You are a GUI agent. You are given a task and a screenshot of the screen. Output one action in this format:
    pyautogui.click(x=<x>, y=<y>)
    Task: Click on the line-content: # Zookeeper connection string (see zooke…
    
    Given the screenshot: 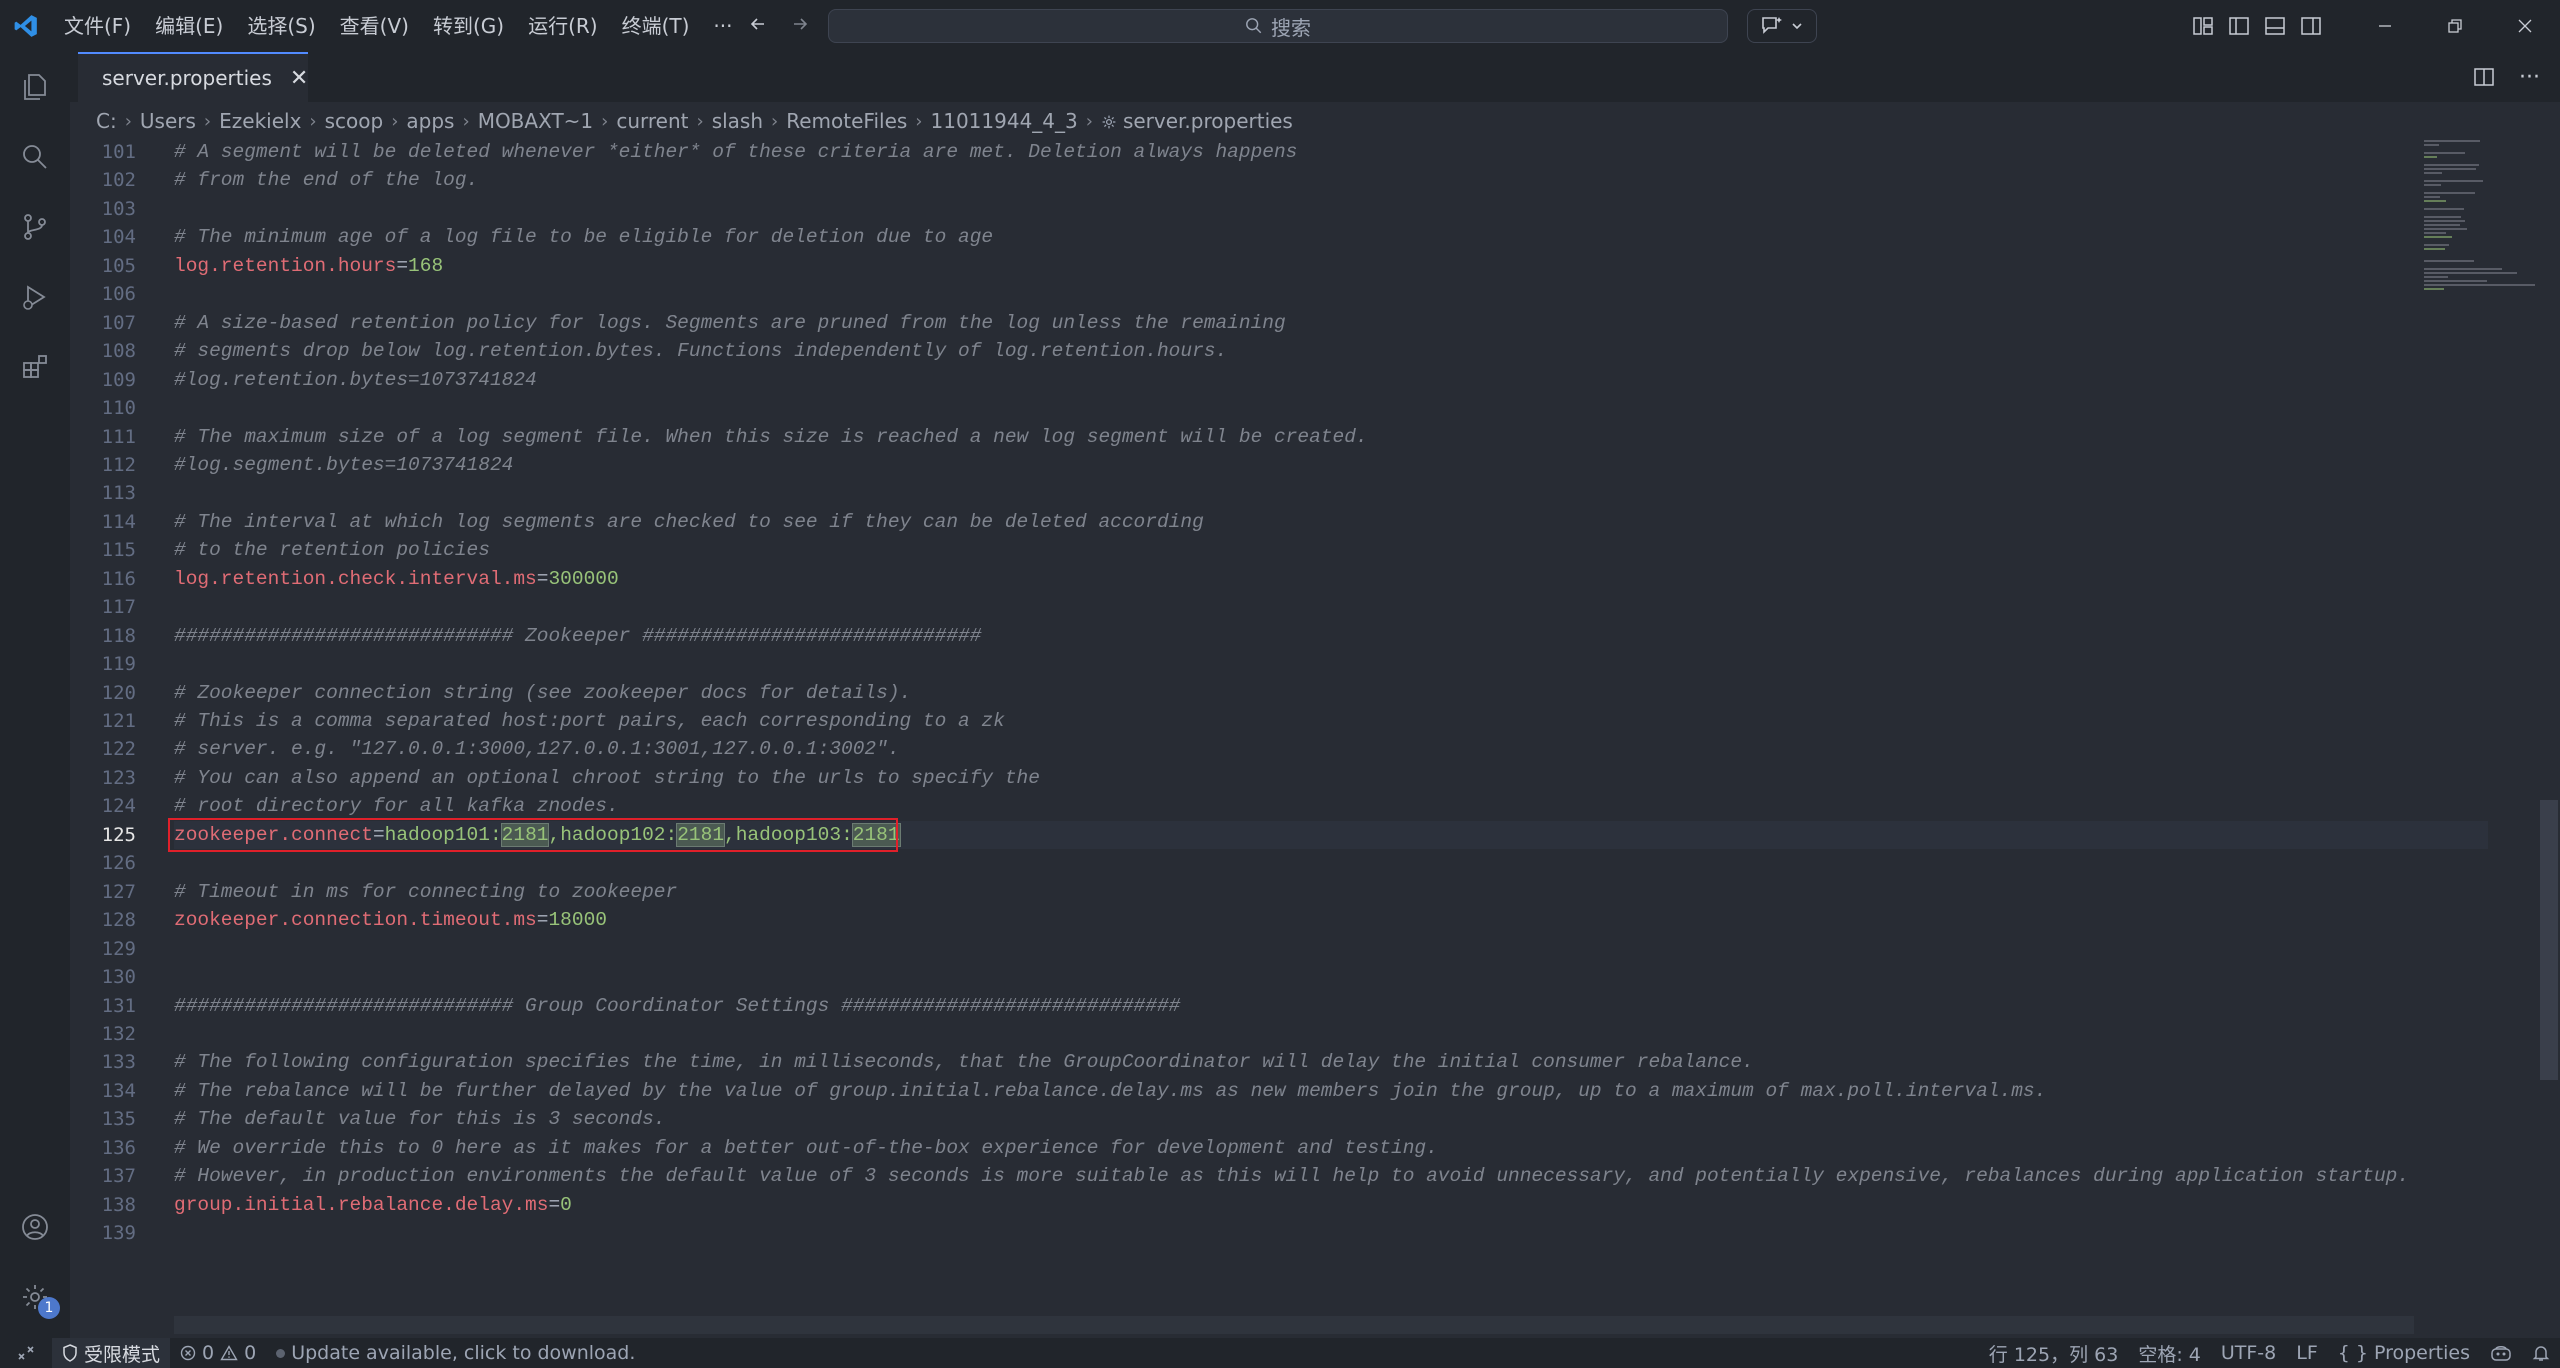 What is the action you would take?
    pyautogui.click(x=542, y=693)
    